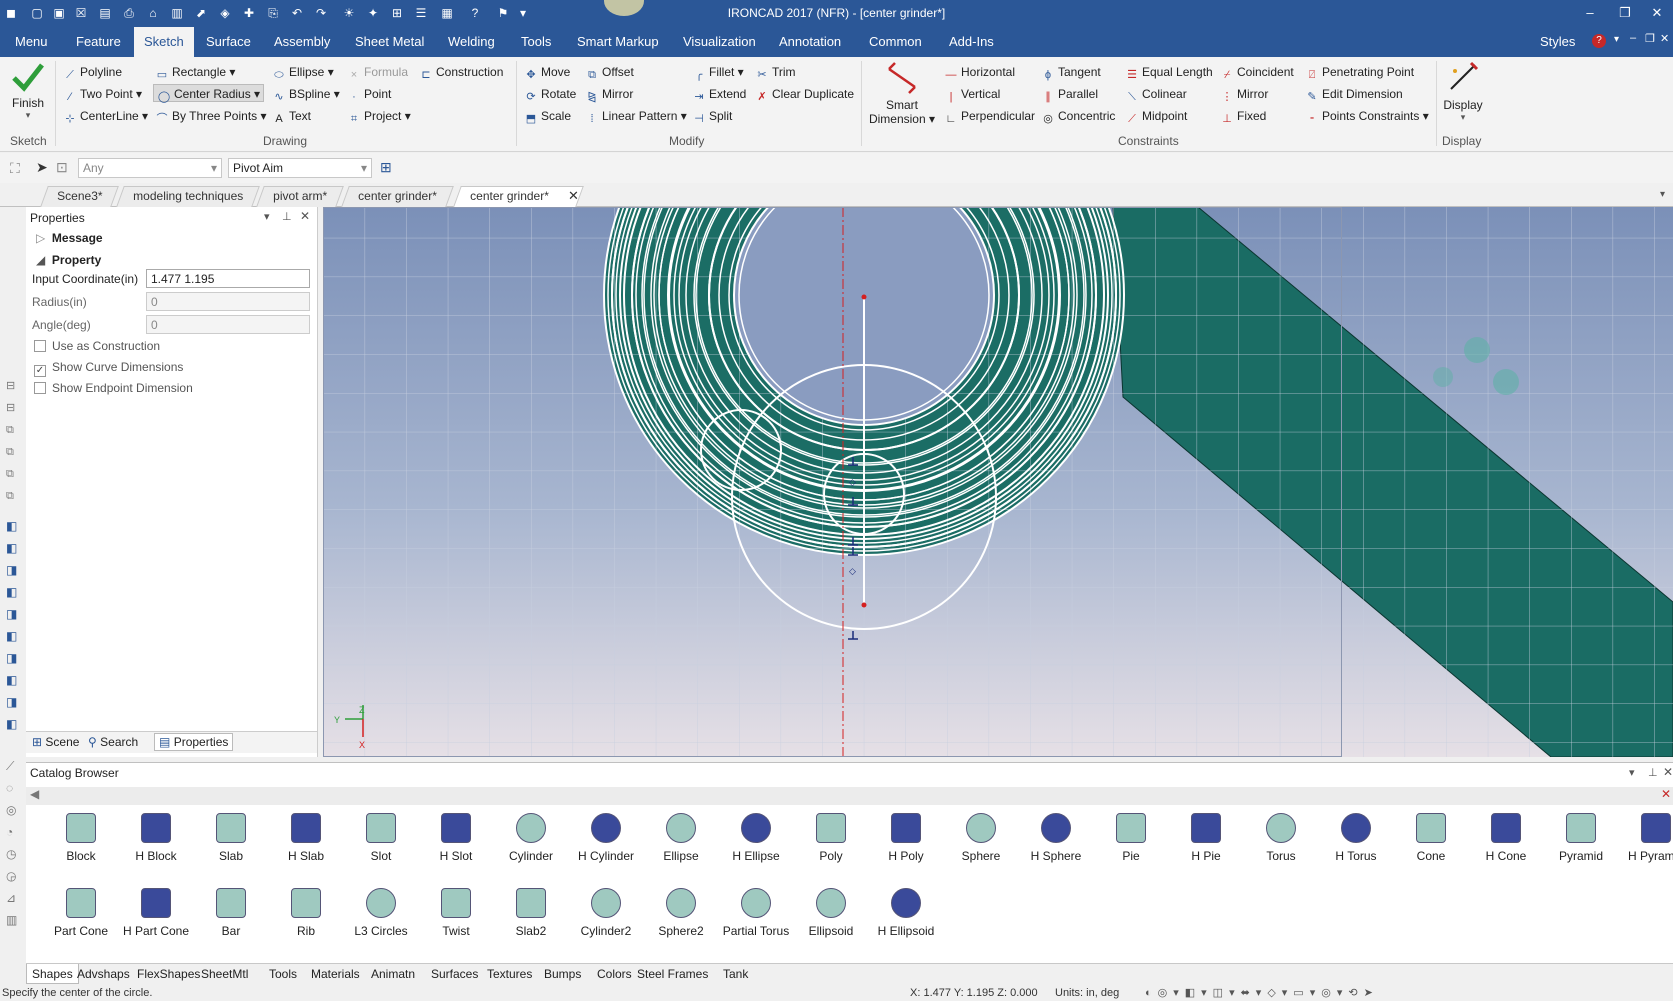 This screenshot has height=1001, width=1673. I want to click on menu-visualization: Visualization, so click(719, 42).